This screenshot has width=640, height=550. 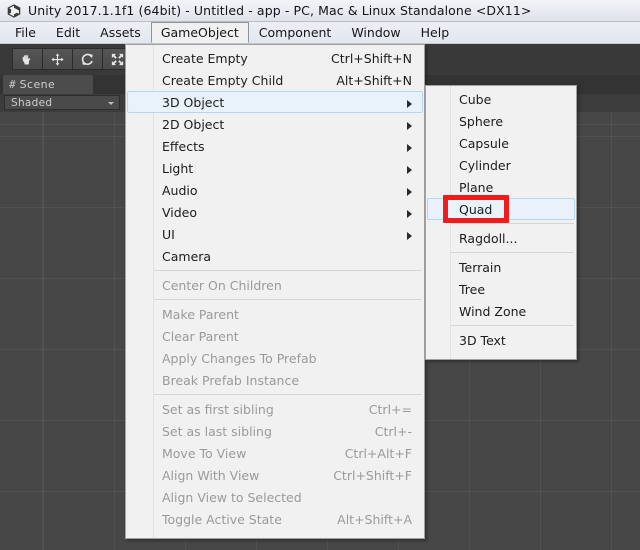 I want to click on menu-item-label: Capsule, so click(x=484, y=143).